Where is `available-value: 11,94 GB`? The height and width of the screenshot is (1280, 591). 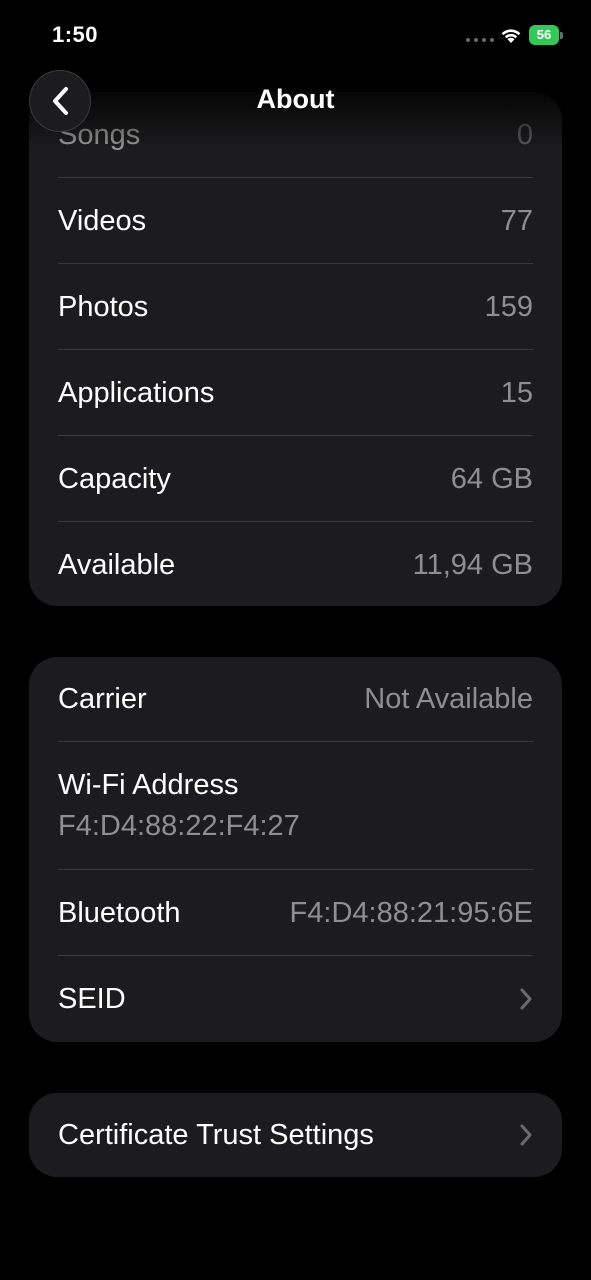
available-value: 11,94 GB is located at coordinates (472, 564).